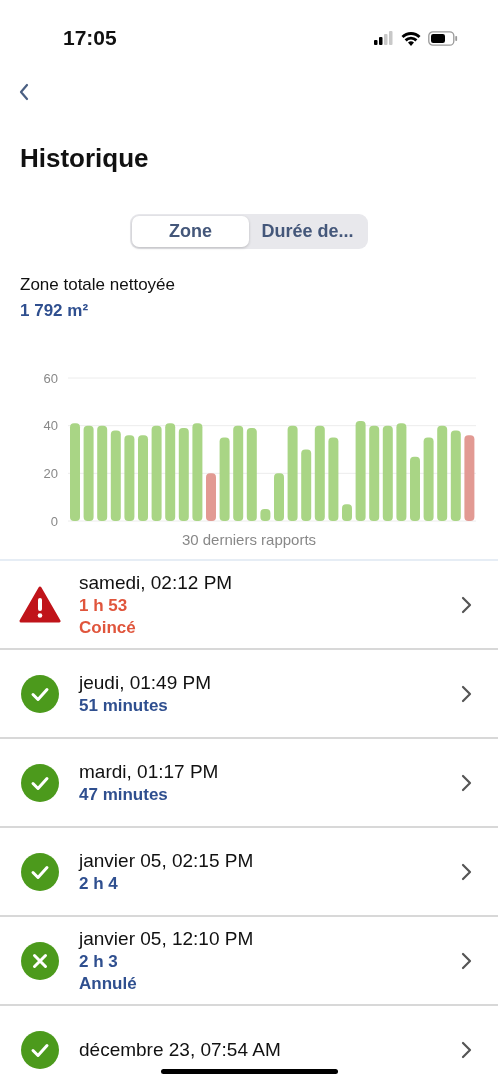 This screenshot has width=498, height=1080. I want to click on wifi-icon, so click(411, 38).